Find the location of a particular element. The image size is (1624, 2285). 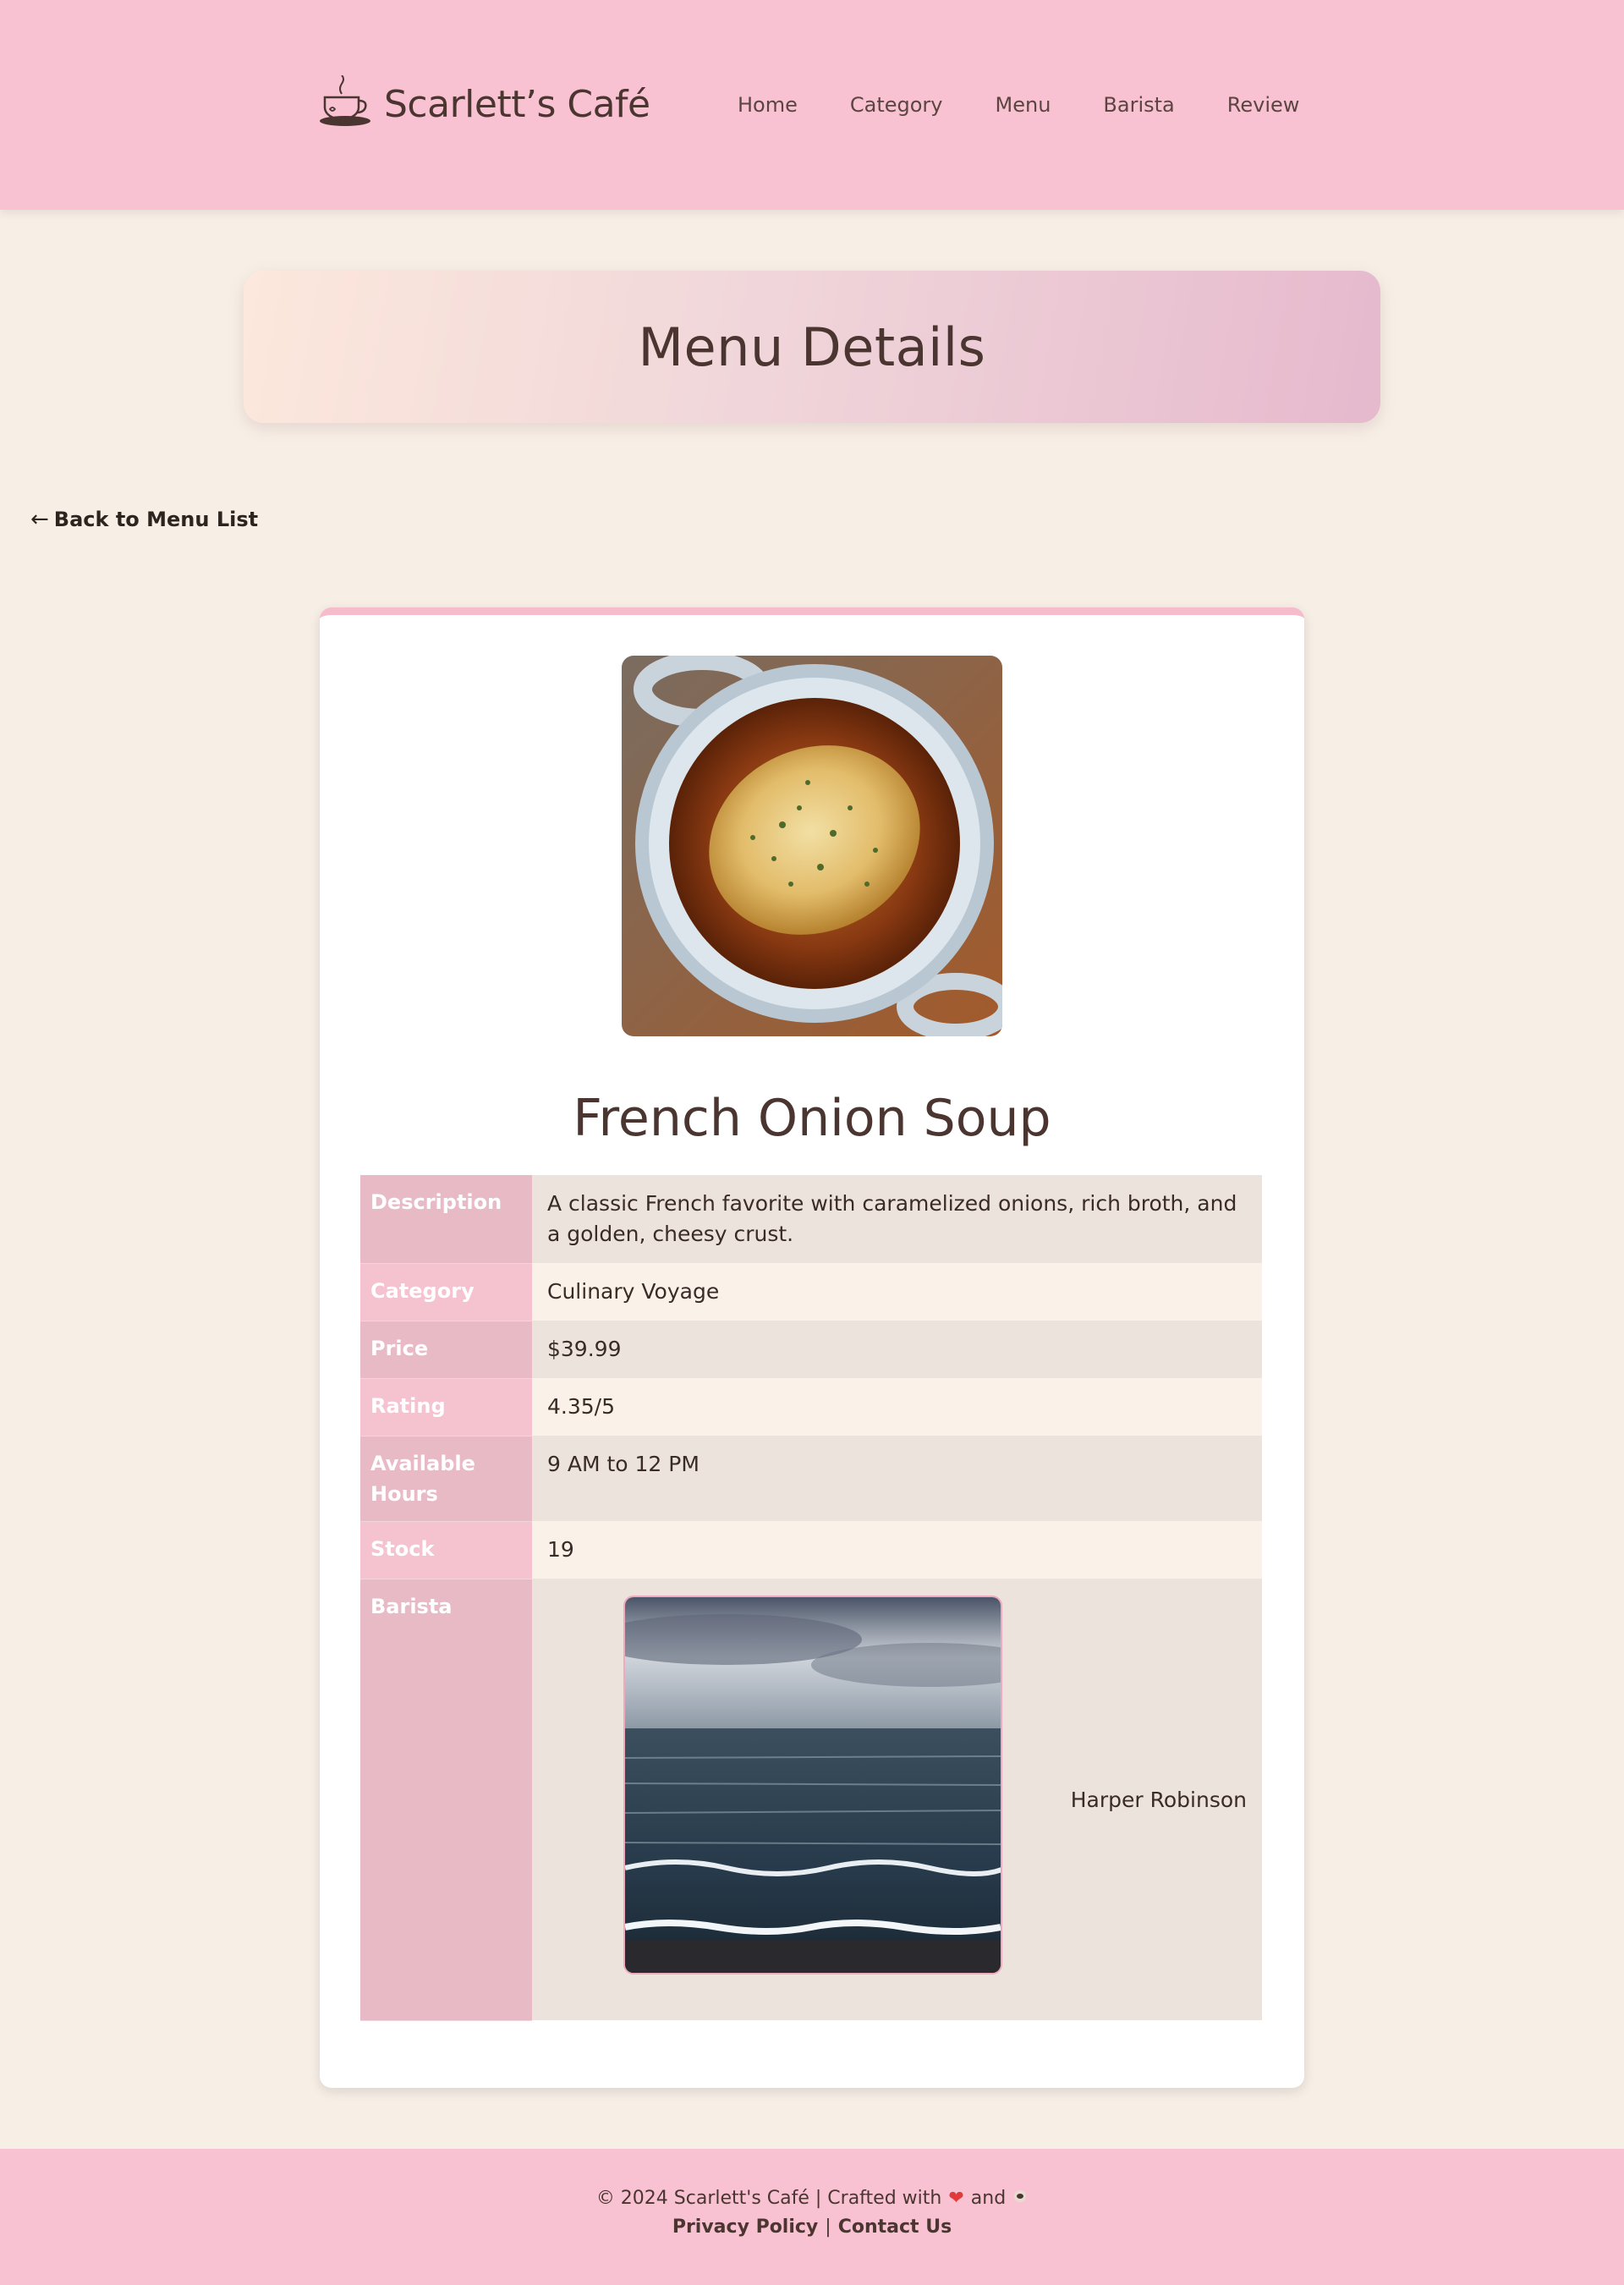

ocean-seascape-photo is located at coordinates (812, 1785).